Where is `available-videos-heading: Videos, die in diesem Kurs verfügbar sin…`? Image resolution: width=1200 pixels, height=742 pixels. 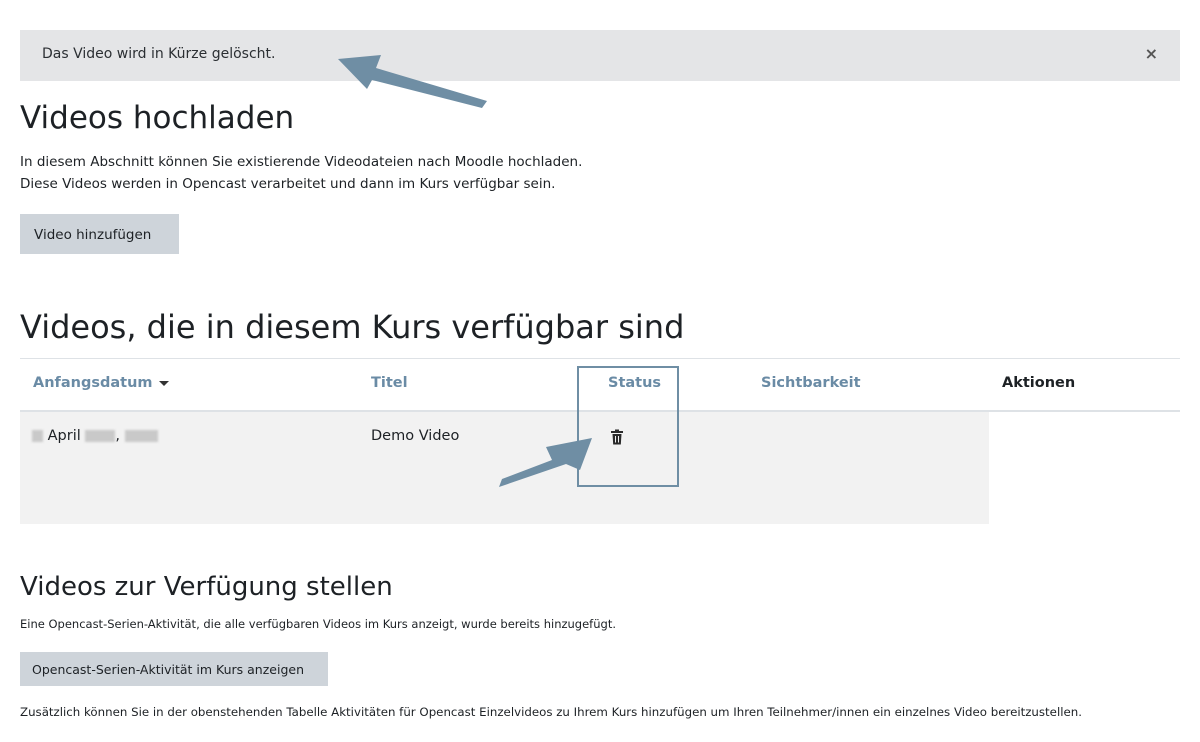
available-videos-heading: Videos, die in diesem Kurs verfügbar sin… is located at coordinates (352, 327).